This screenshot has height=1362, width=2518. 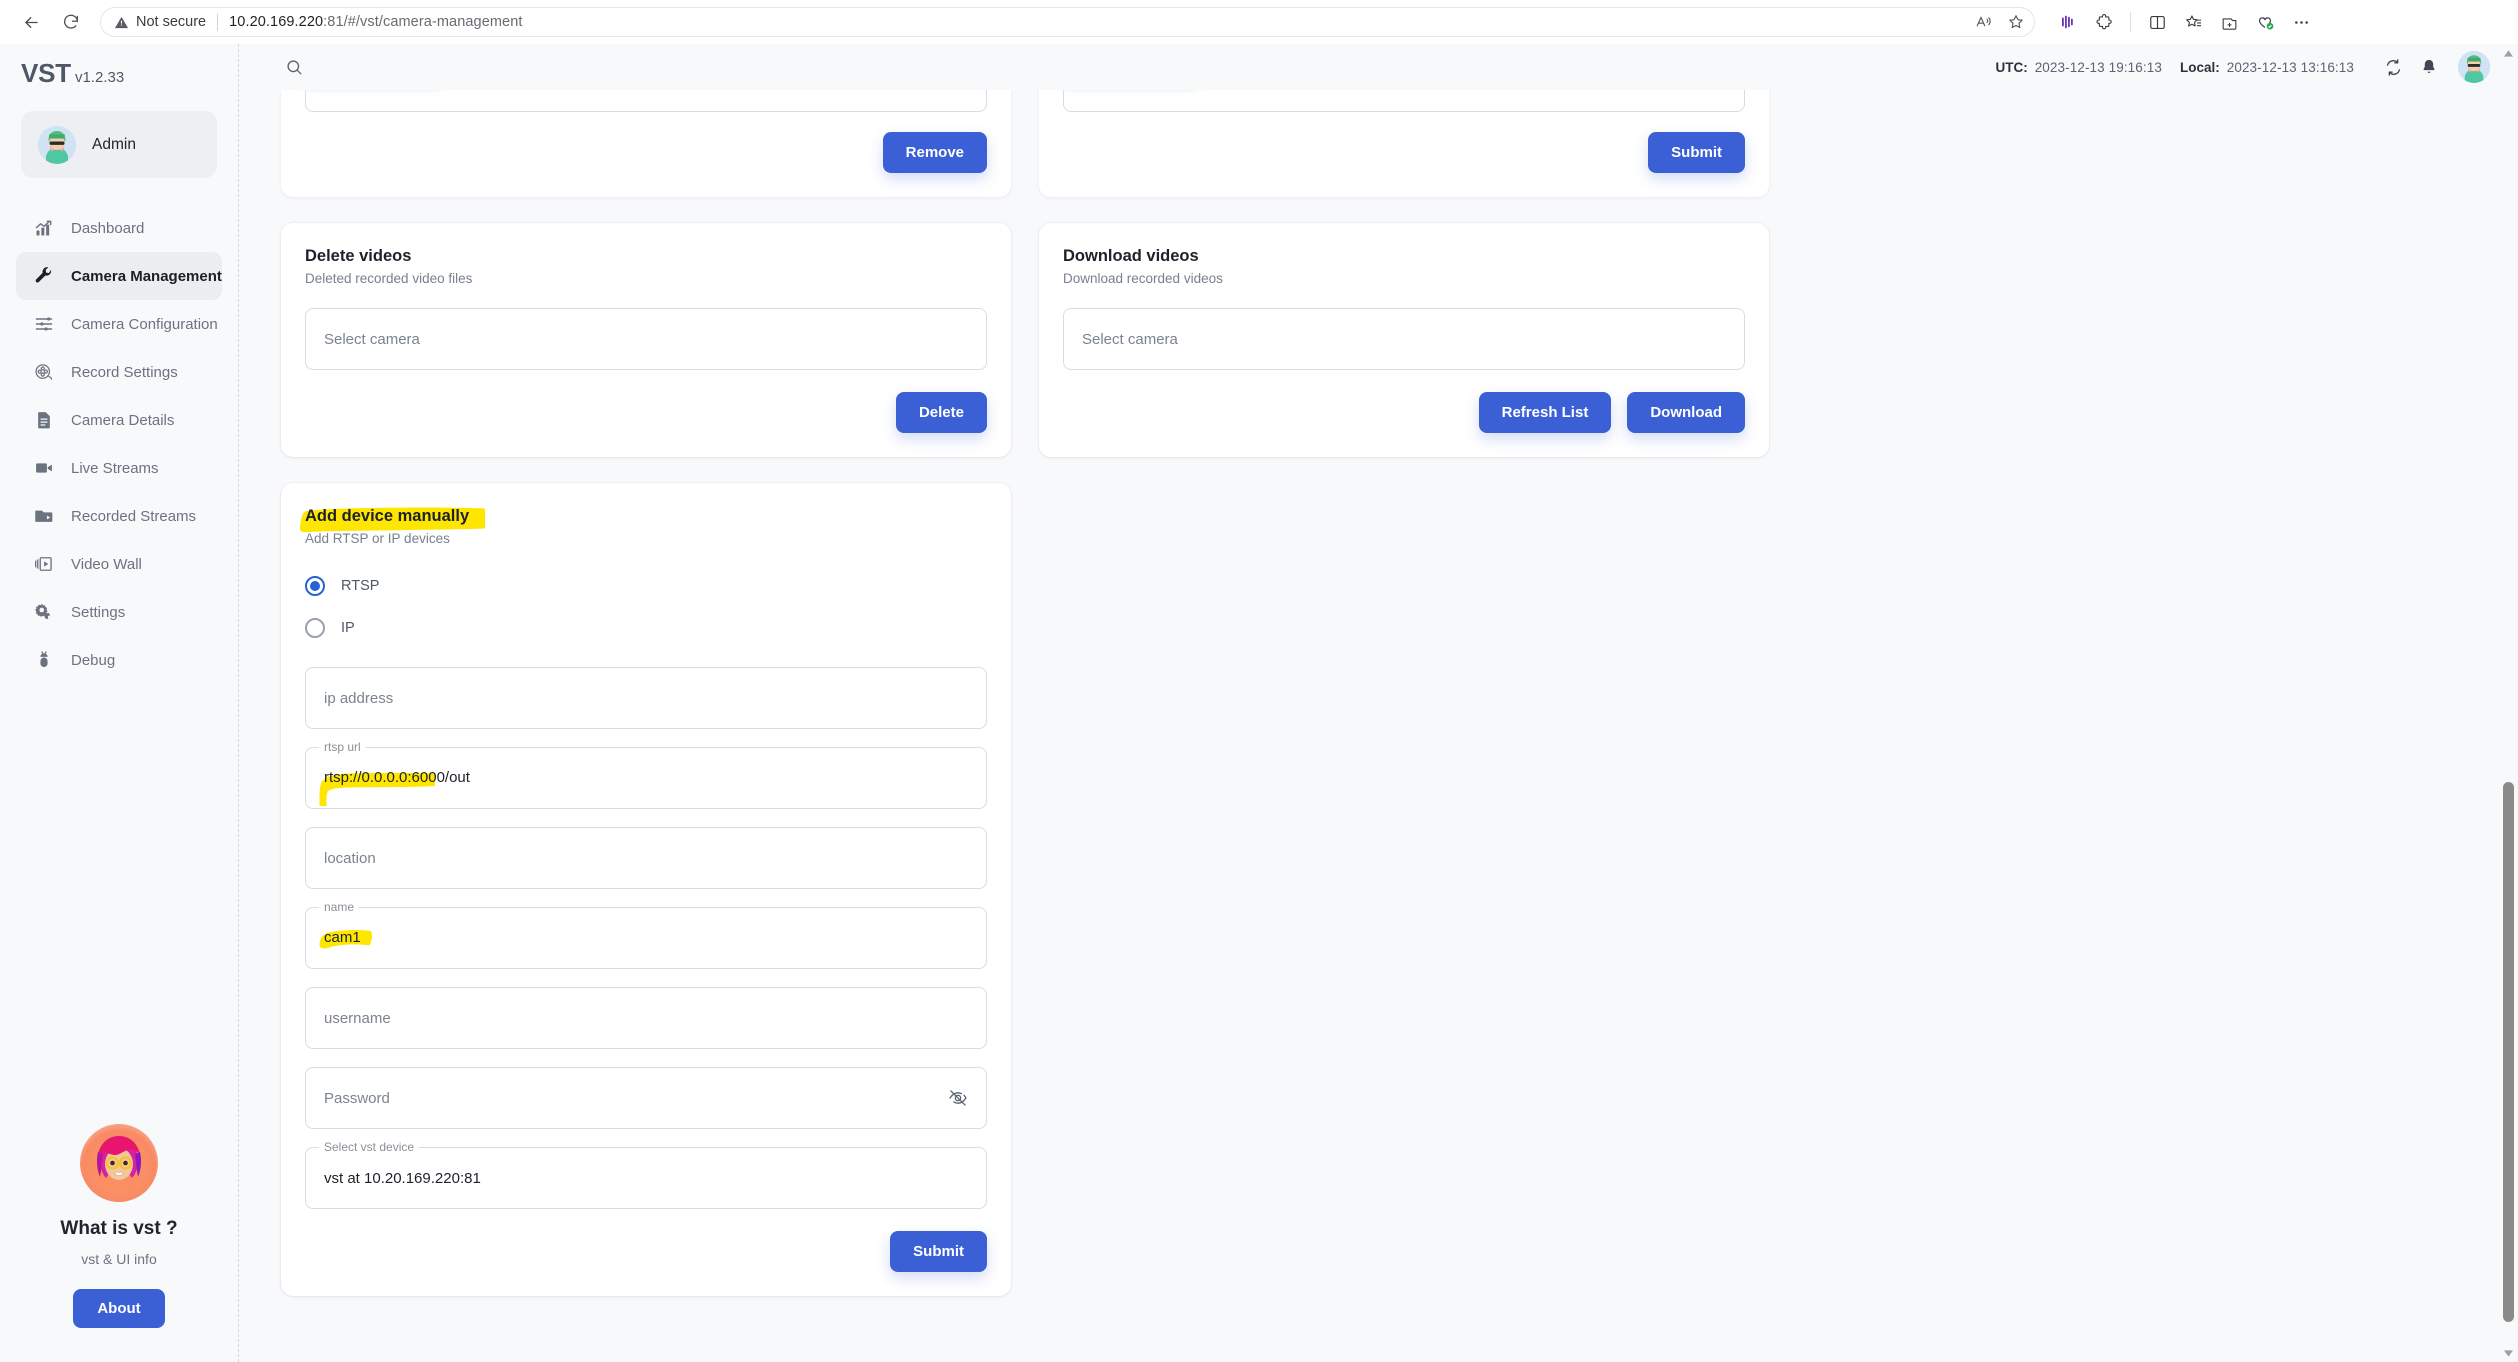 I want to click on sidebar-item-camera-configuration: Camera Configuration, so click(x=119, y=324).